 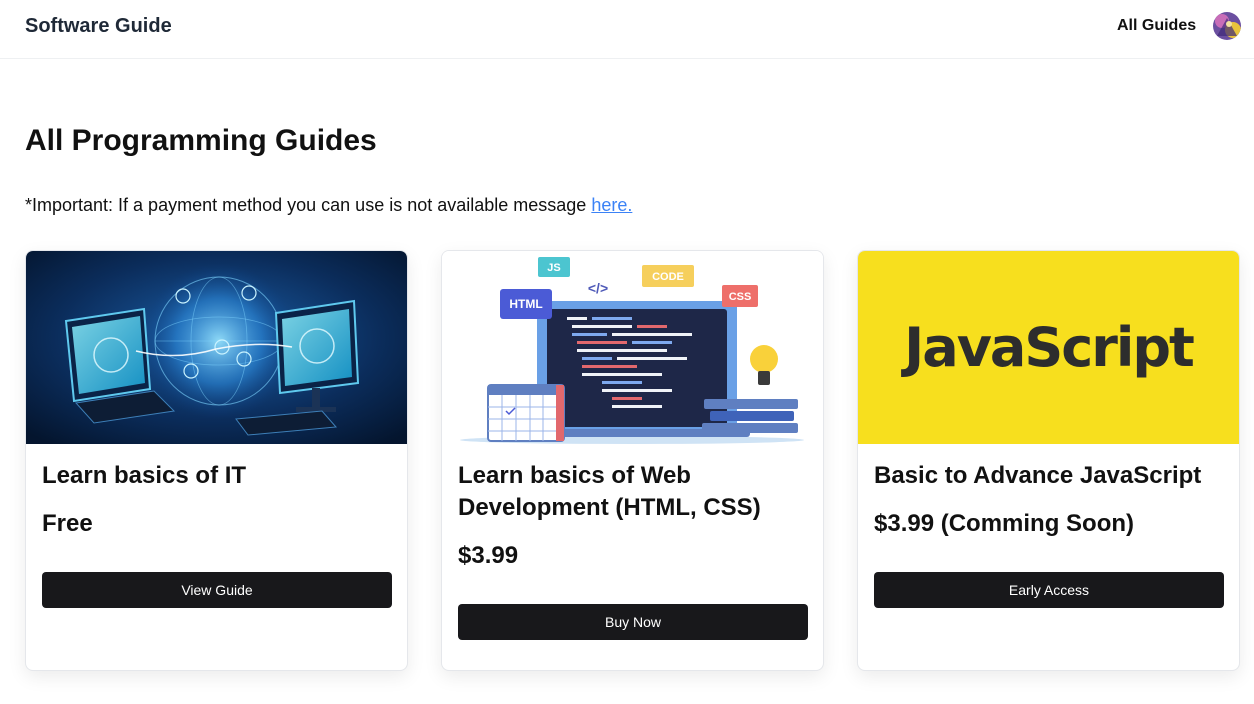 What do you see at coordinates (216, 534) in the screenshot?
I see `card-body: Learn basics of IT Free View Guide` at bounding box center [216, 534].